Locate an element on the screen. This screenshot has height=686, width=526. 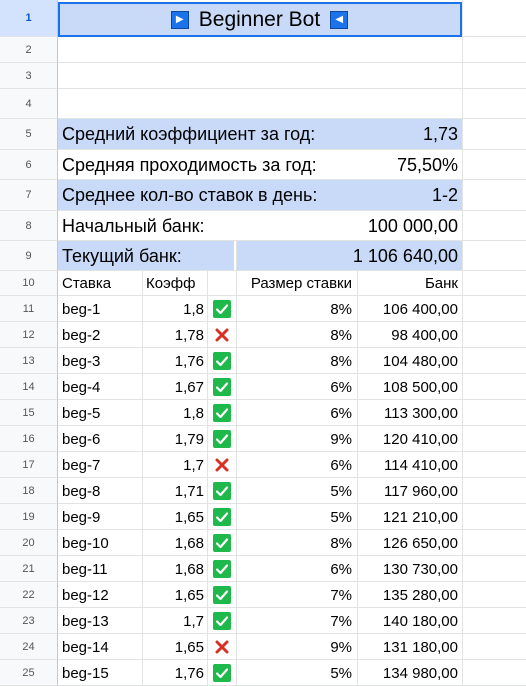
bet-name-cell: beg-8 is located at coordinates (100, 491).